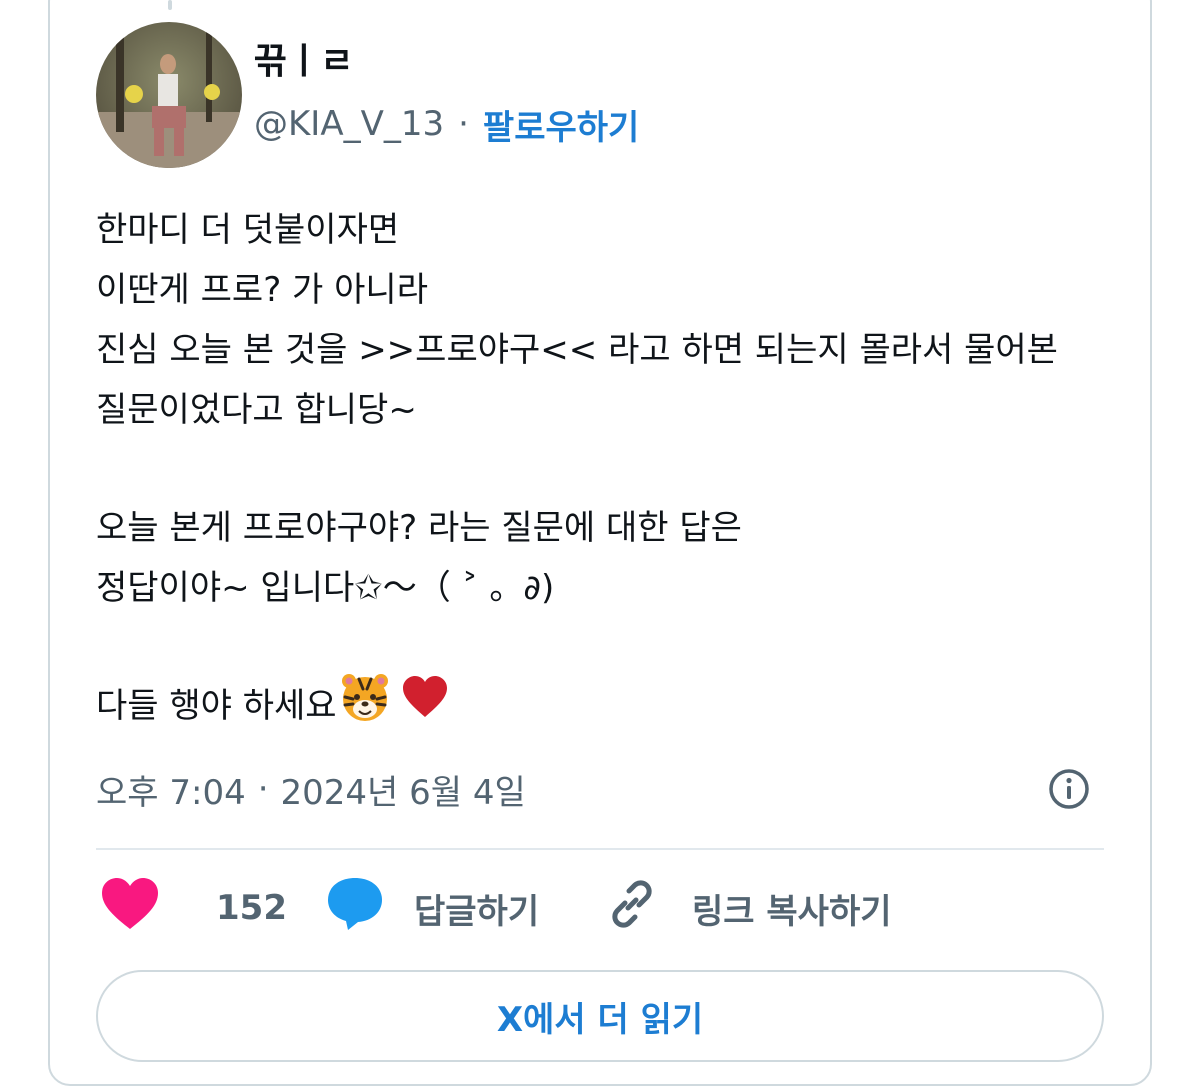 The image size is (1200, 1086). Describe the element at coordinates (171, 792) in the screenshot. I see `tweet-time: 오후 7:04` at that location.